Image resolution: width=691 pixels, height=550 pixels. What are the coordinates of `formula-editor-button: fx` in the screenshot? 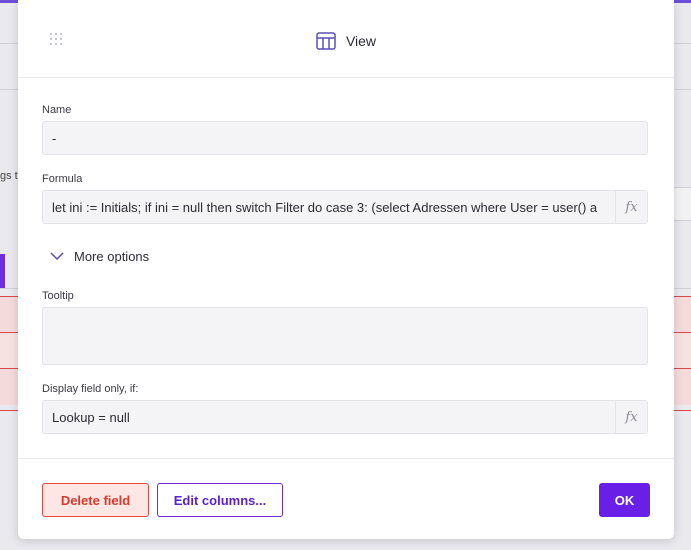 It's located at (631, 207).